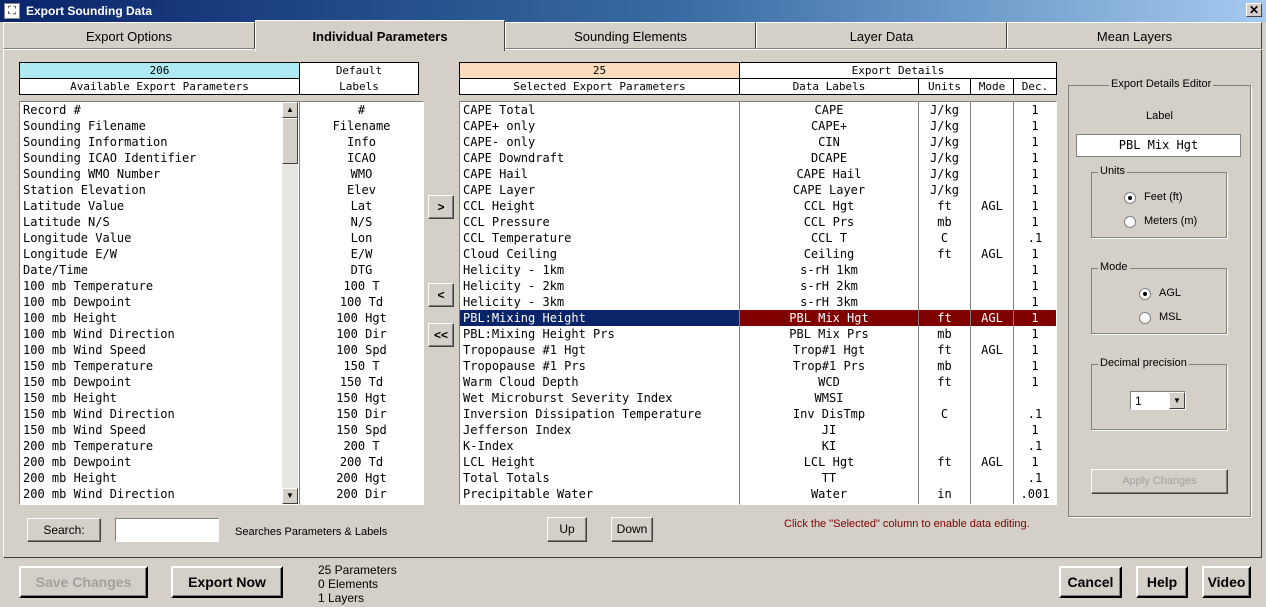  Describe the element at coordinates (599, 350) in the screenshot. I see `selected-param-item: Tropopause #1 Hgt` at that location.